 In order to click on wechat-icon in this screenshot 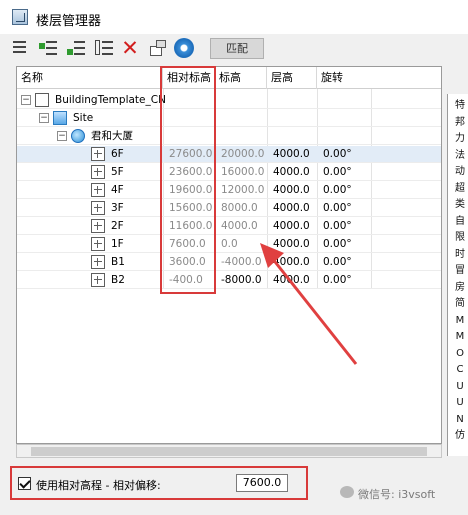, I will do `click(347, 492)`.